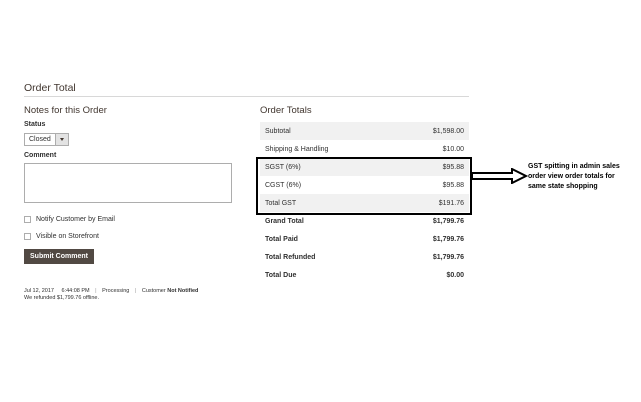 The width and height of the screenshot is (641, 402). I want to click on totals-row-label: Shipping & Handling, so click(297, 149).